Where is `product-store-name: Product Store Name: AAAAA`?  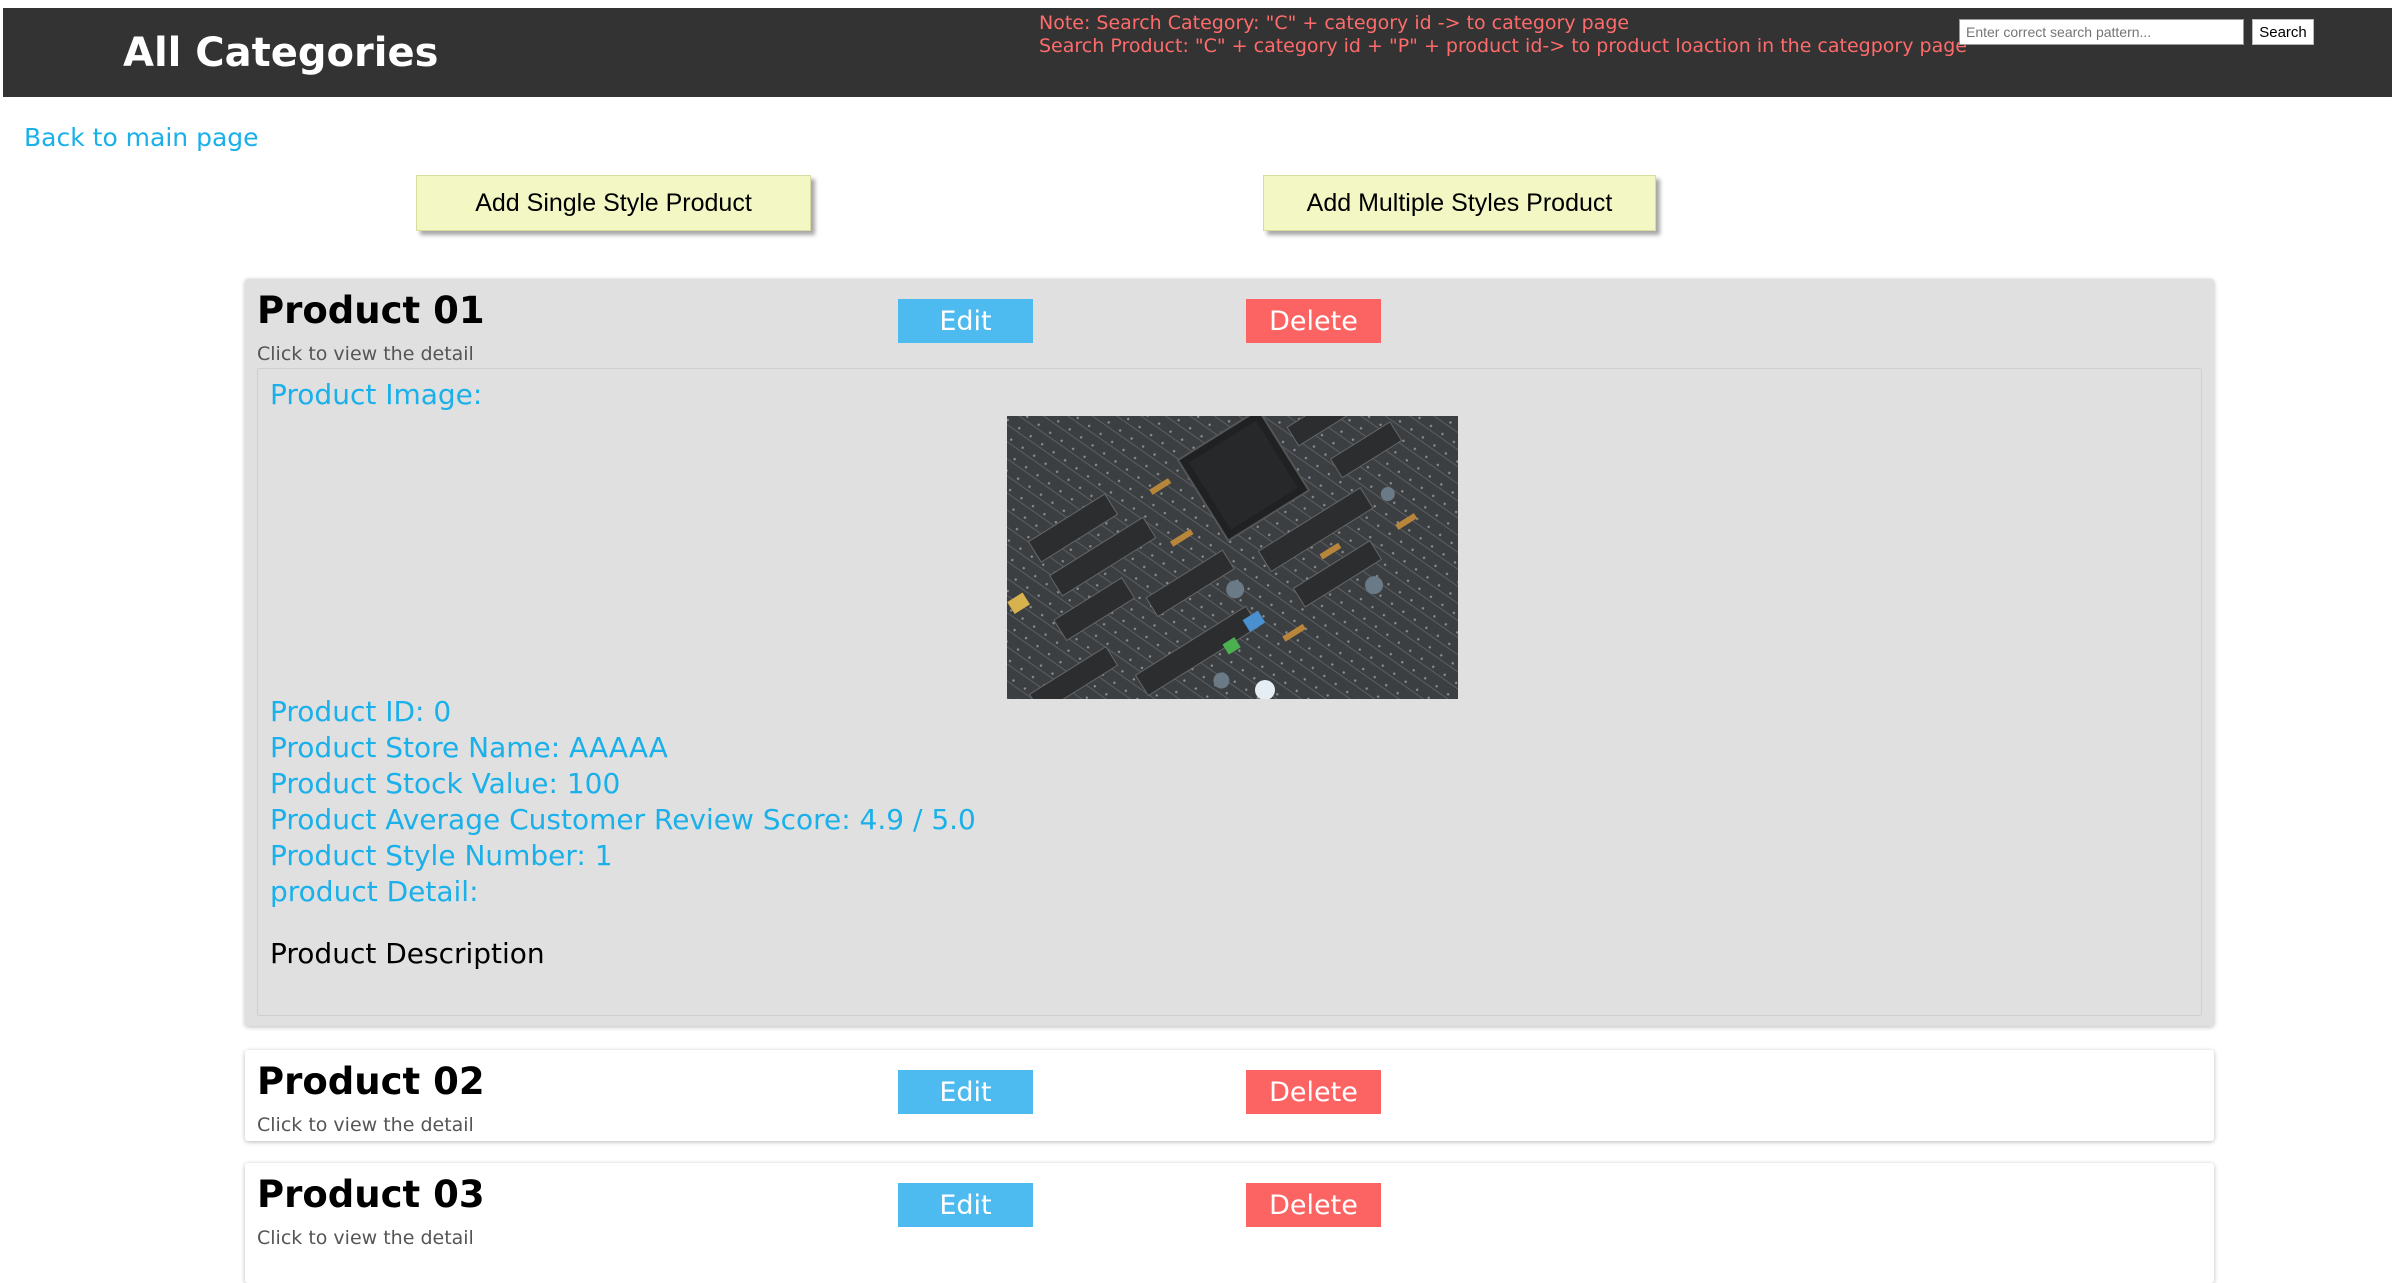 product-store-name: Product Store Name: AAAAA is located at coordinates (469, 747).